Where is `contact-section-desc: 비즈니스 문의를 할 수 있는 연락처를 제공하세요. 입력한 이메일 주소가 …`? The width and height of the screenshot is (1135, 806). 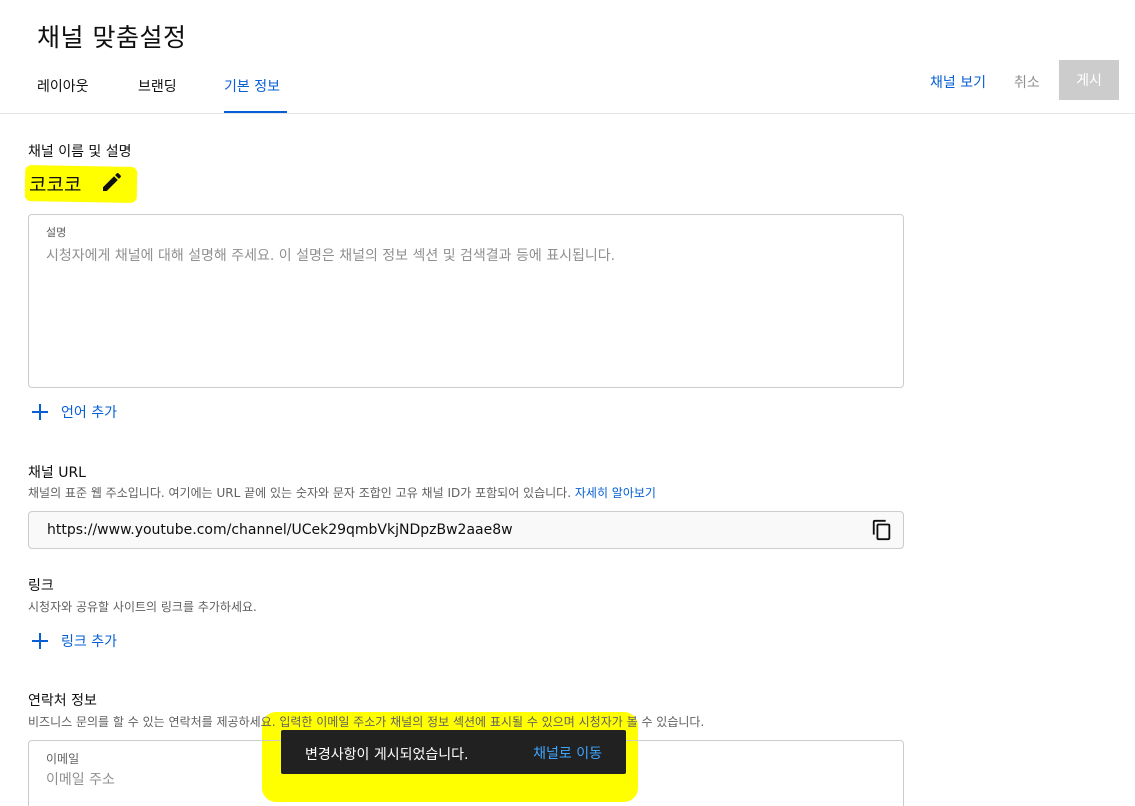
contact-section-desc: 비즈니스 문의를 할 수 있는 연락처를 제공하세요. 입력한 이메일 주소가 … is located at coordinates (366, 722).